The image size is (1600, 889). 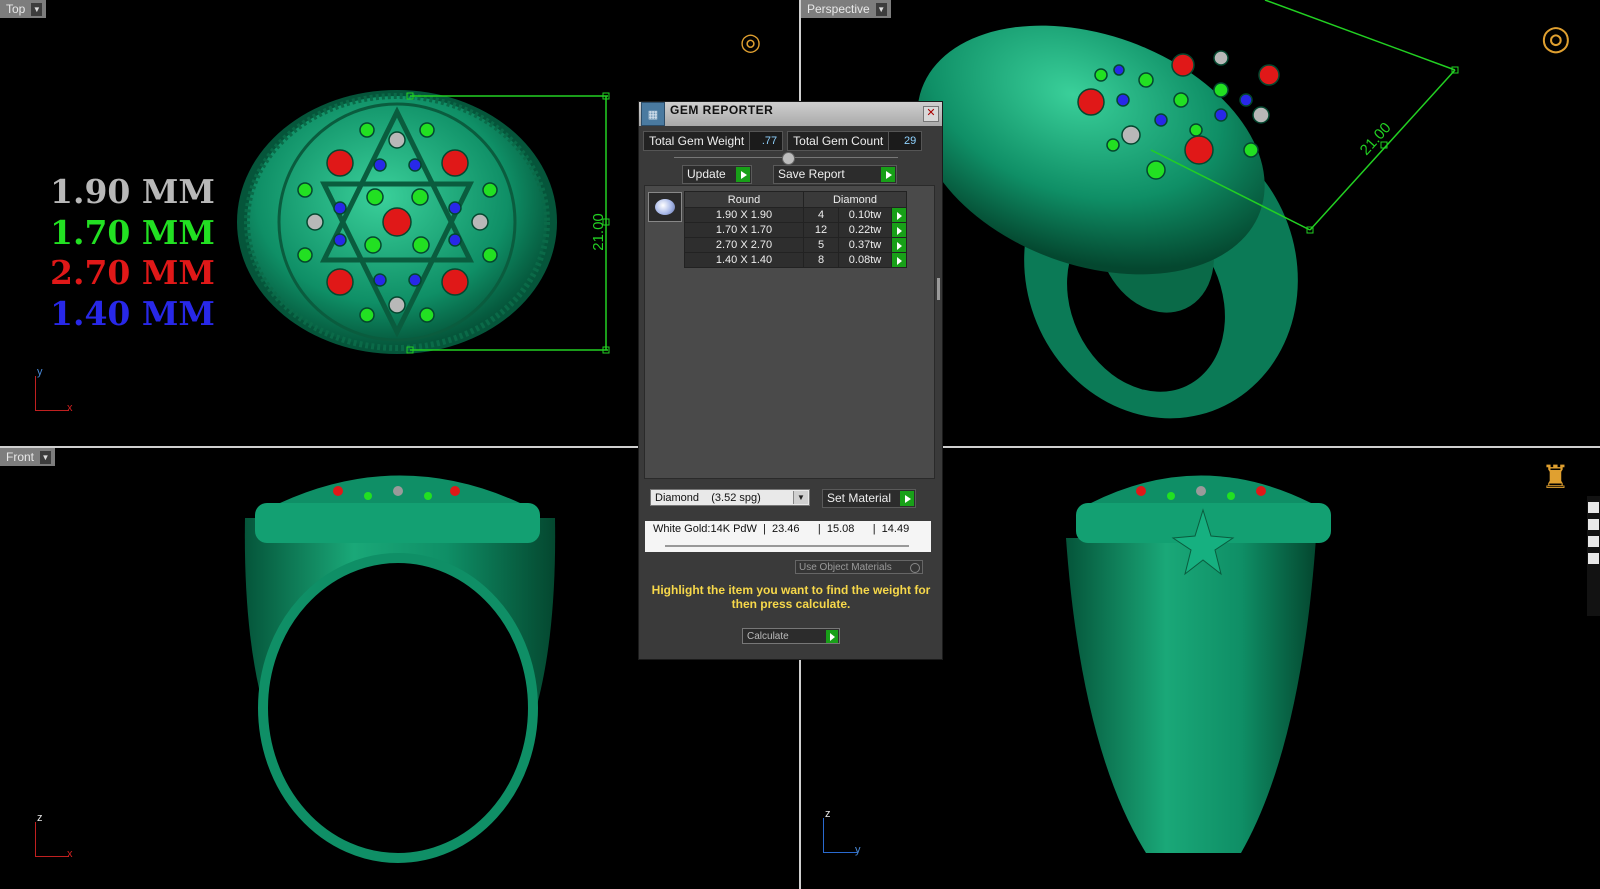 What do you see at coordinates (791, 636) in the screenshot?
I see `calculate-button: Calculate` at bounding box center [791, 636].